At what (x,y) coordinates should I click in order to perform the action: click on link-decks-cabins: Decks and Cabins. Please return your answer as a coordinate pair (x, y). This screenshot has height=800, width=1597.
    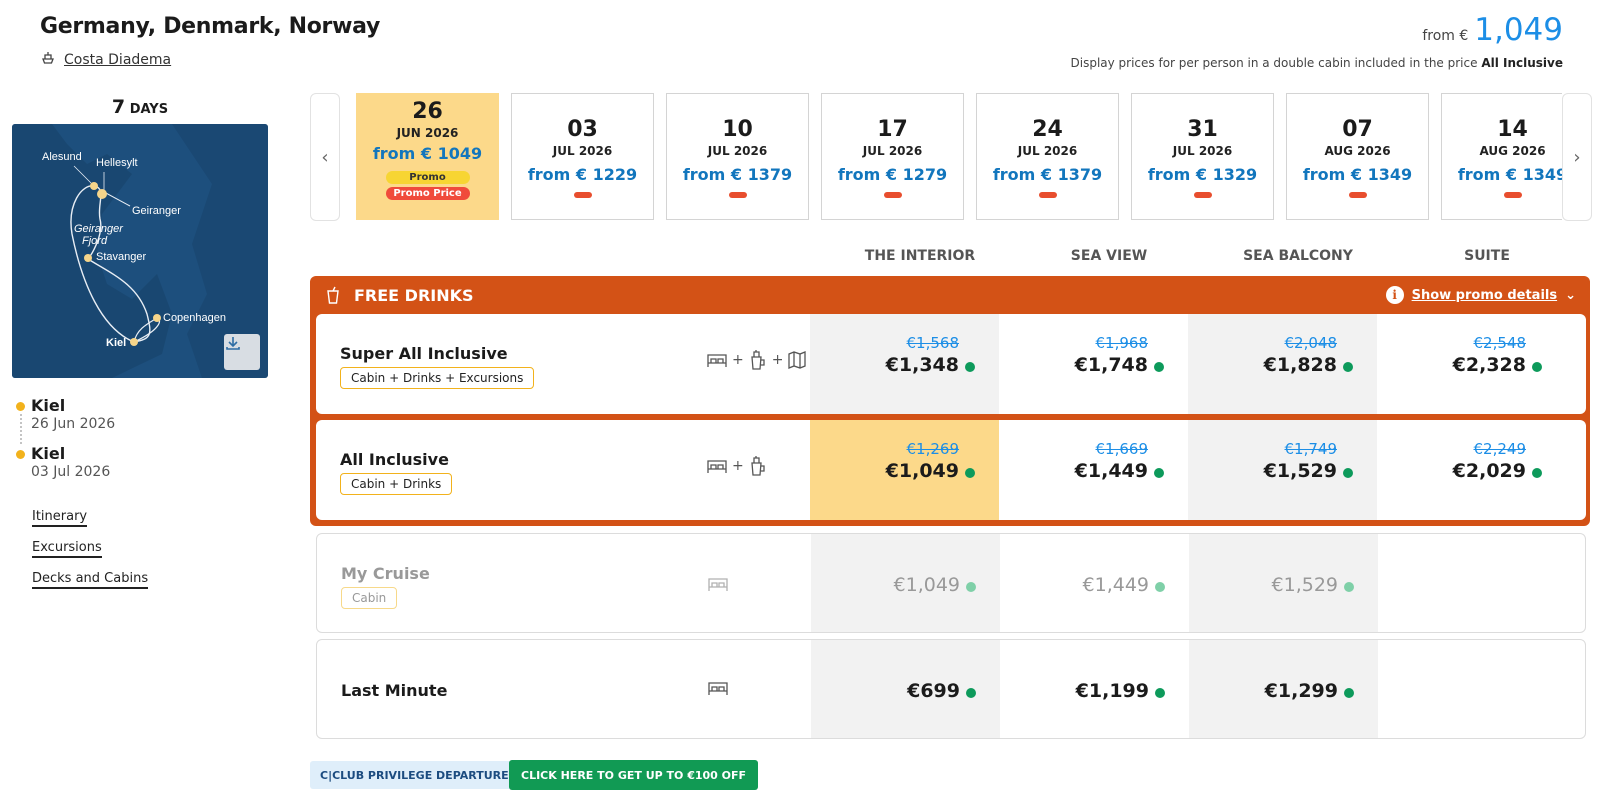
    Looking at the image, I should click on (90, 580).